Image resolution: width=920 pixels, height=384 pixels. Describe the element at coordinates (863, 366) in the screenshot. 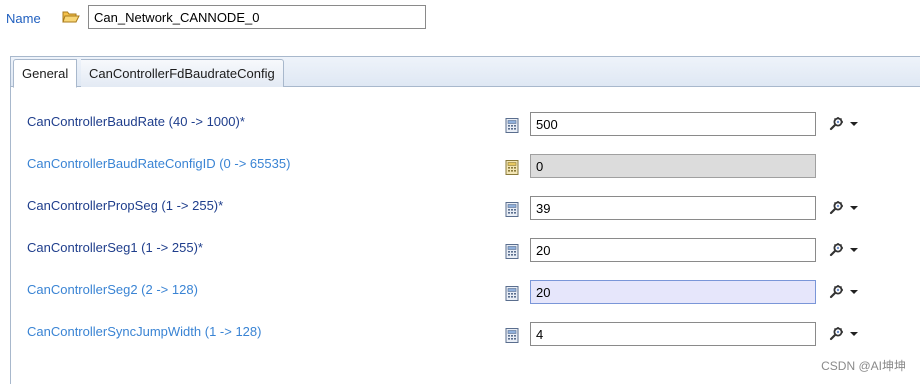

I see `watermark: CSDN @AI坤坤` at that location.